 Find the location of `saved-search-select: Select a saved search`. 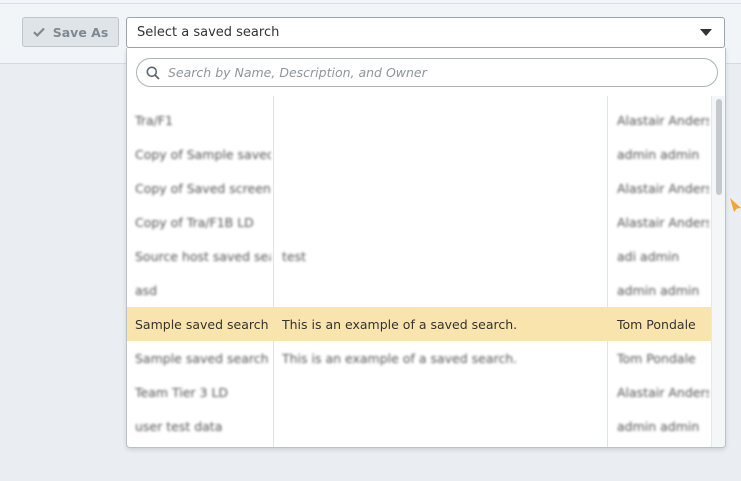

saved-search-select: Select a saved search is located at coordinates (425, 32).